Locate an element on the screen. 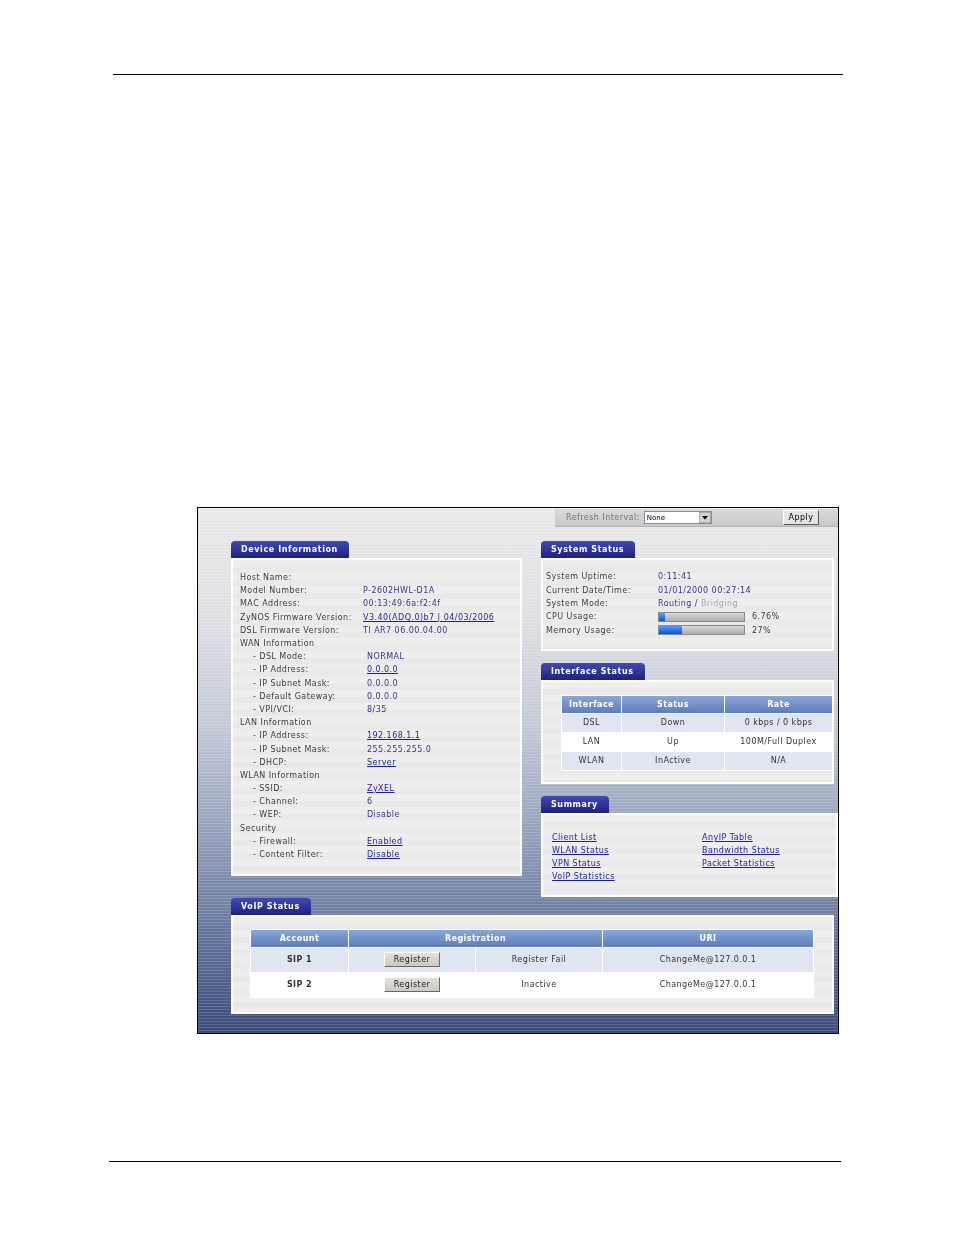  summary-link: VoIP Statistics is located at coordinates (583, 876).